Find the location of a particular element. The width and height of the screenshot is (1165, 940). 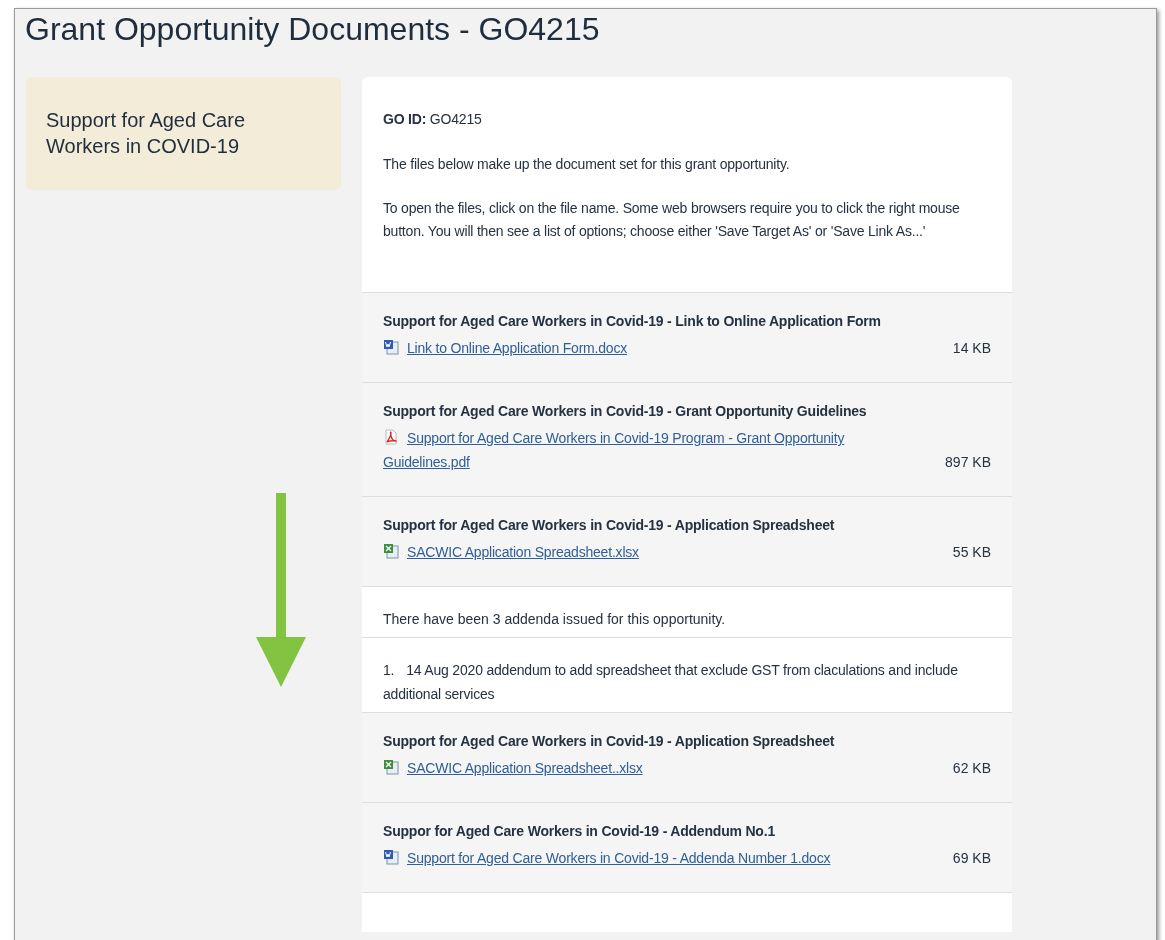

file-size: 55 KB is located at coordinates (971, 552).